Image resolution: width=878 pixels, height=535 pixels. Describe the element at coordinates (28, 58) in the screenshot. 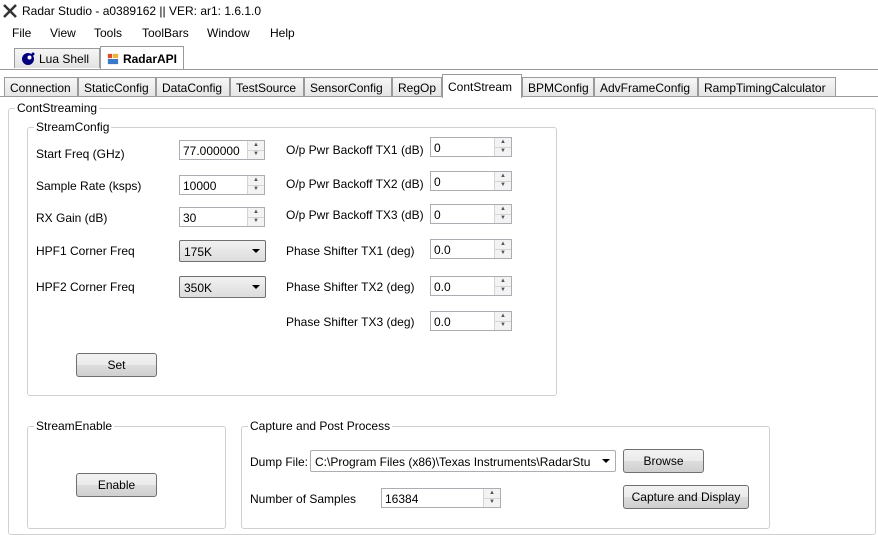

I see `lua-icon` at that location.